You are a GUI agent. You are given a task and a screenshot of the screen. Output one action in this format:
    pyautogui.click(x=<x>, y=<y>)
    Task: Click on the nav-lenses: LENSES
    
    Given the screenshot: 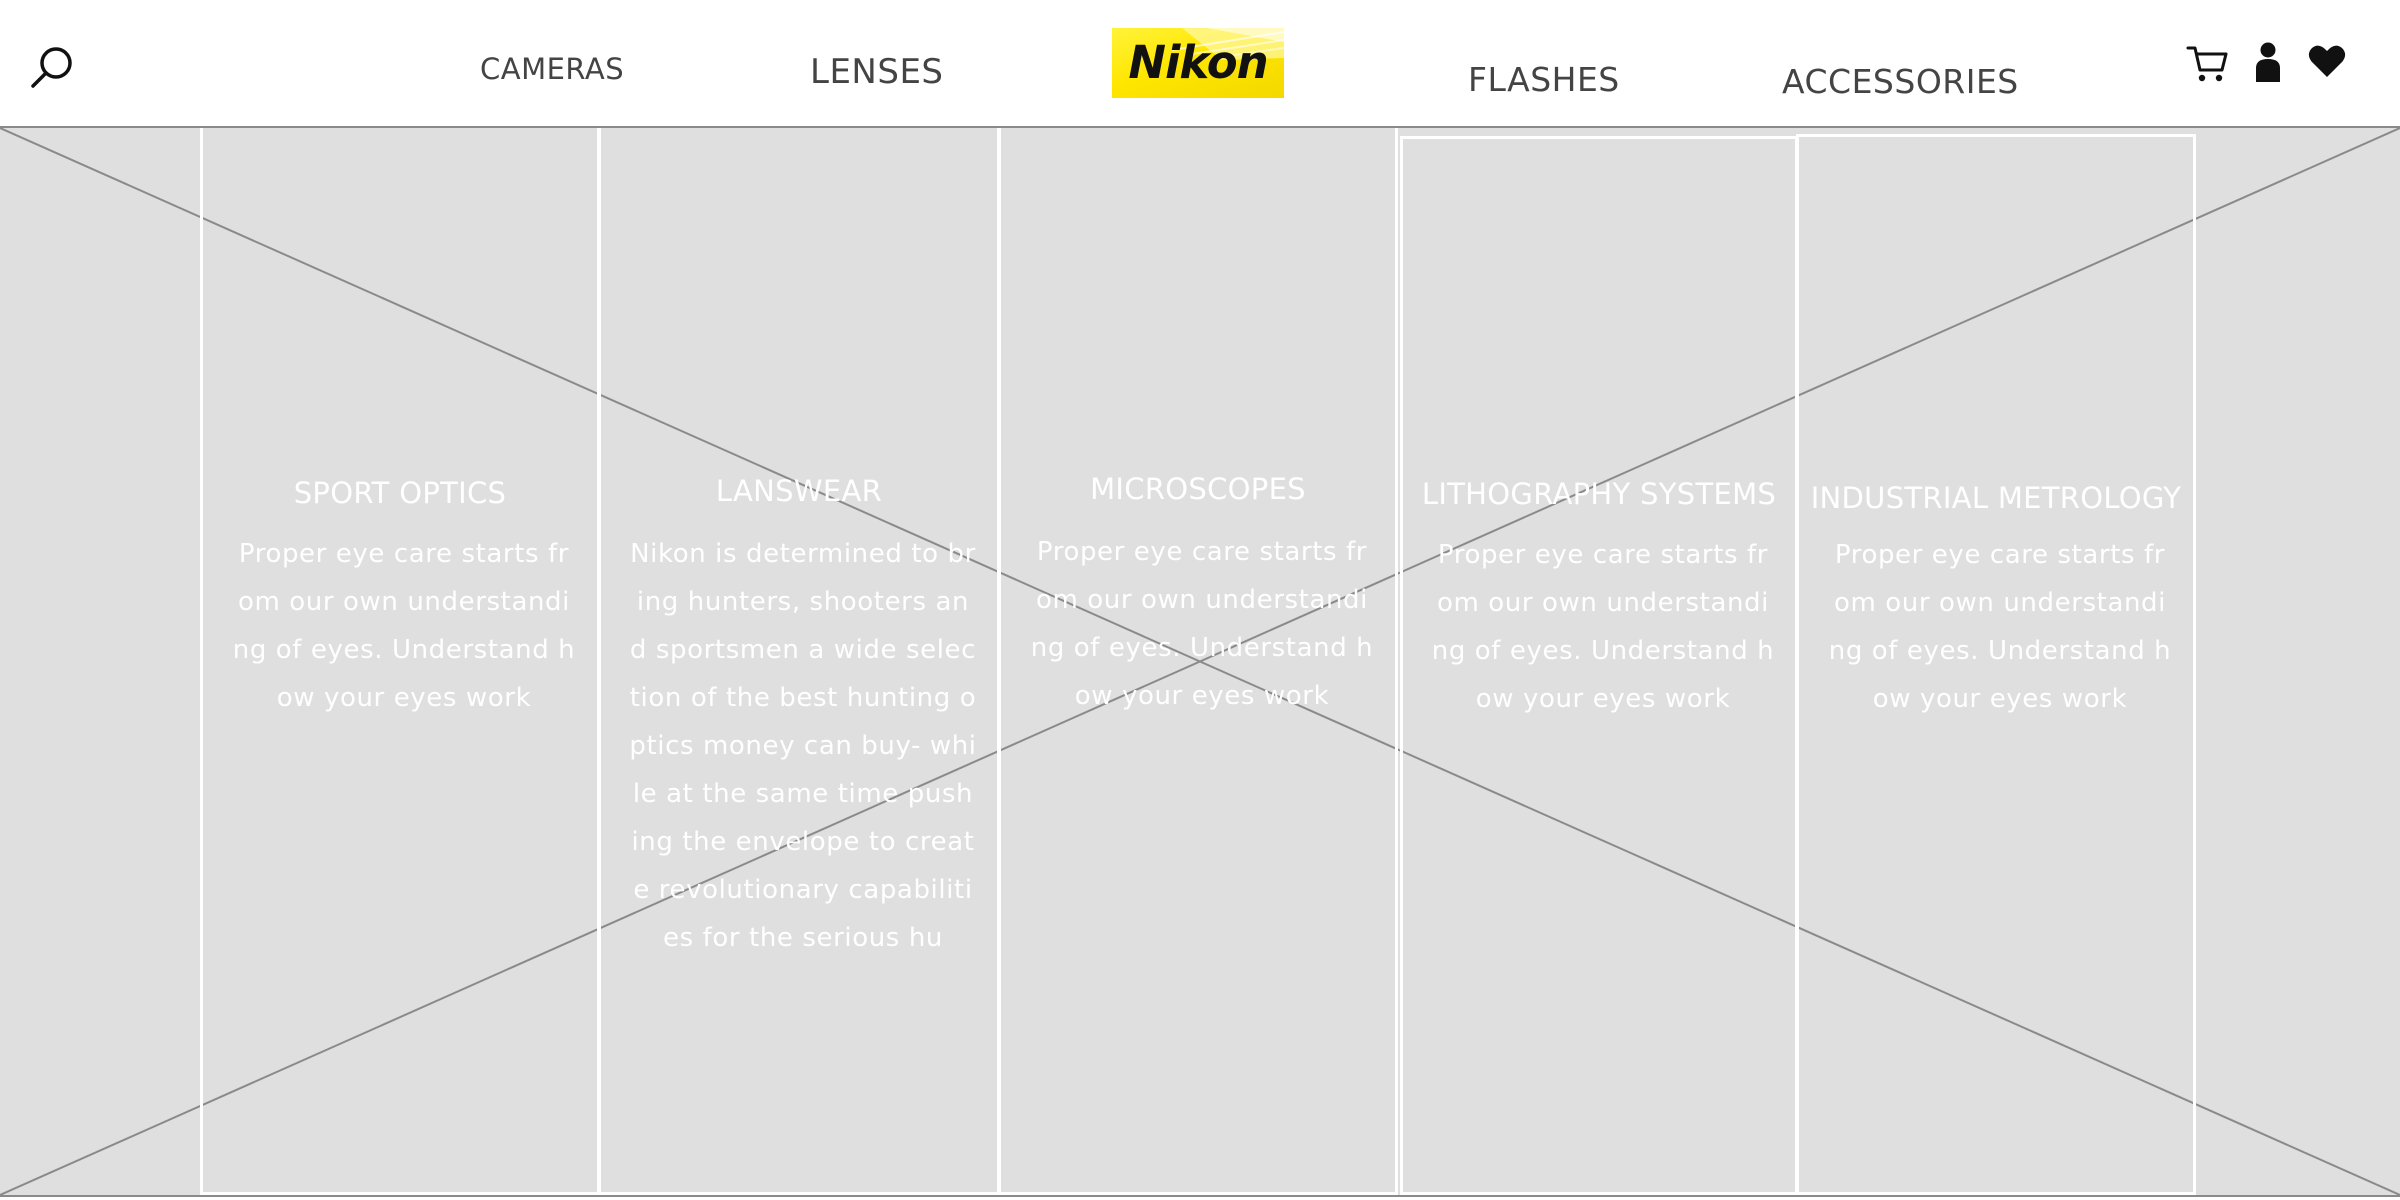 What is the action you would take?
    pyautogui.click(x=877, y=72)
    